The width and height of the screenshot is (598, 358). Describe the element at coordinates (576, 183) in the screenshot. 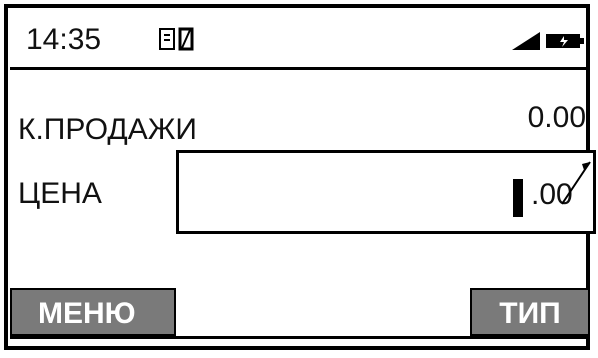

I see `pointer-arrow-icon` at that location.